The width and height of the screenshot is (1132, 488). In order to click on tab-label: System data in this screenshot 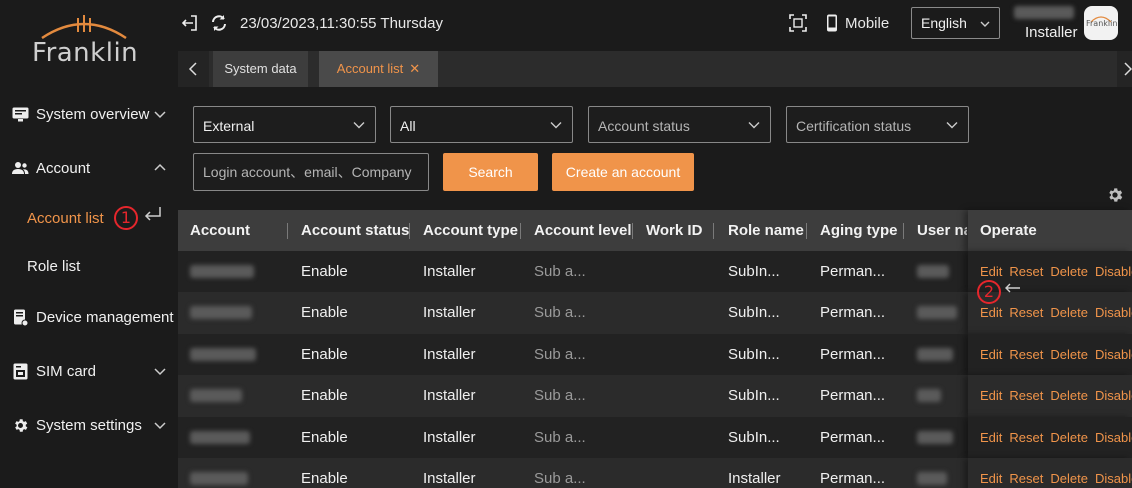, I will do `click(260, 68)`.